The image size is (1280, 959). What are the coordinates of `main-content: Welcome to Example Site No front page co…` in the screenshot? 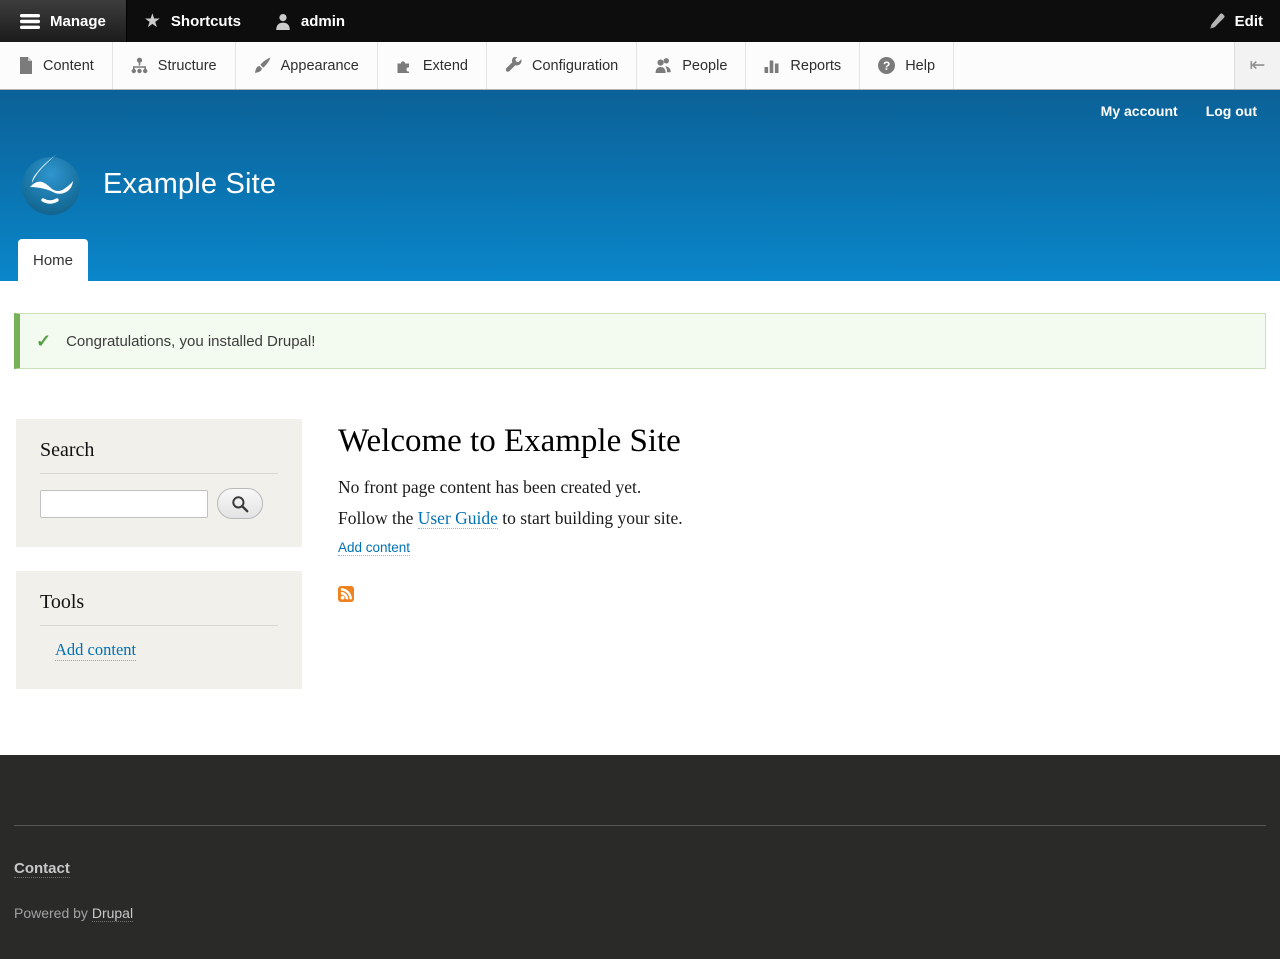 It's located at (801, 513).